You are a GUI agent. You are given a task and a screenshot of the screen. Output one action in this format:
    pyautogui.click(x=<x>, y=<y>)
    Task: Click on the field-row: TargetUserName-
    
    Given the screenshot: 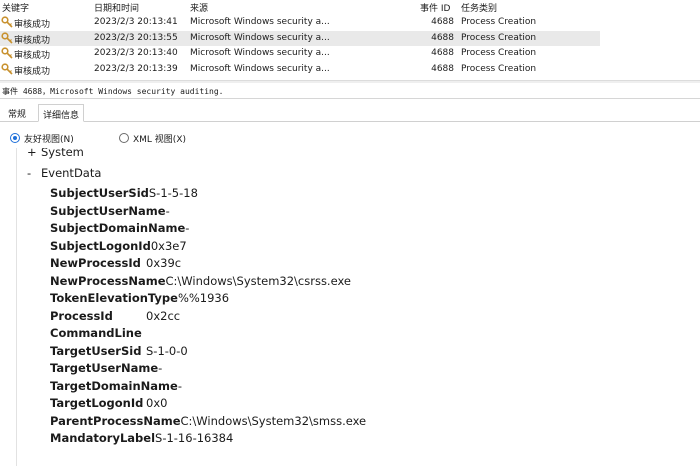 What is the action you would take?
    pyautogui.click(x=106, y=369)
    